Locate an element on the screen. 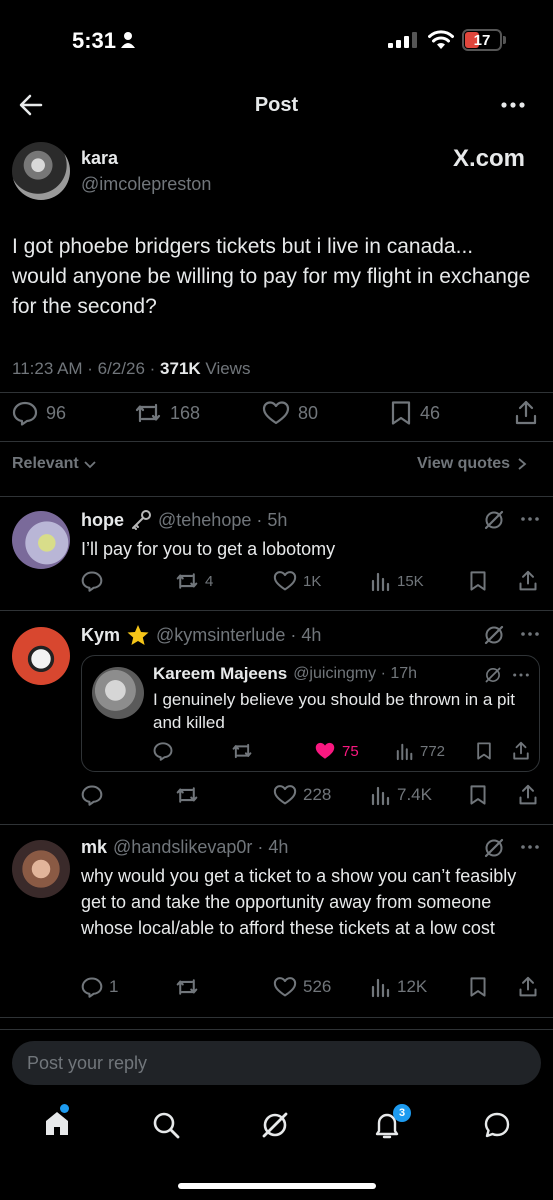  reply-handle: @tehehope · 5h is located at coordinates (222, 520).